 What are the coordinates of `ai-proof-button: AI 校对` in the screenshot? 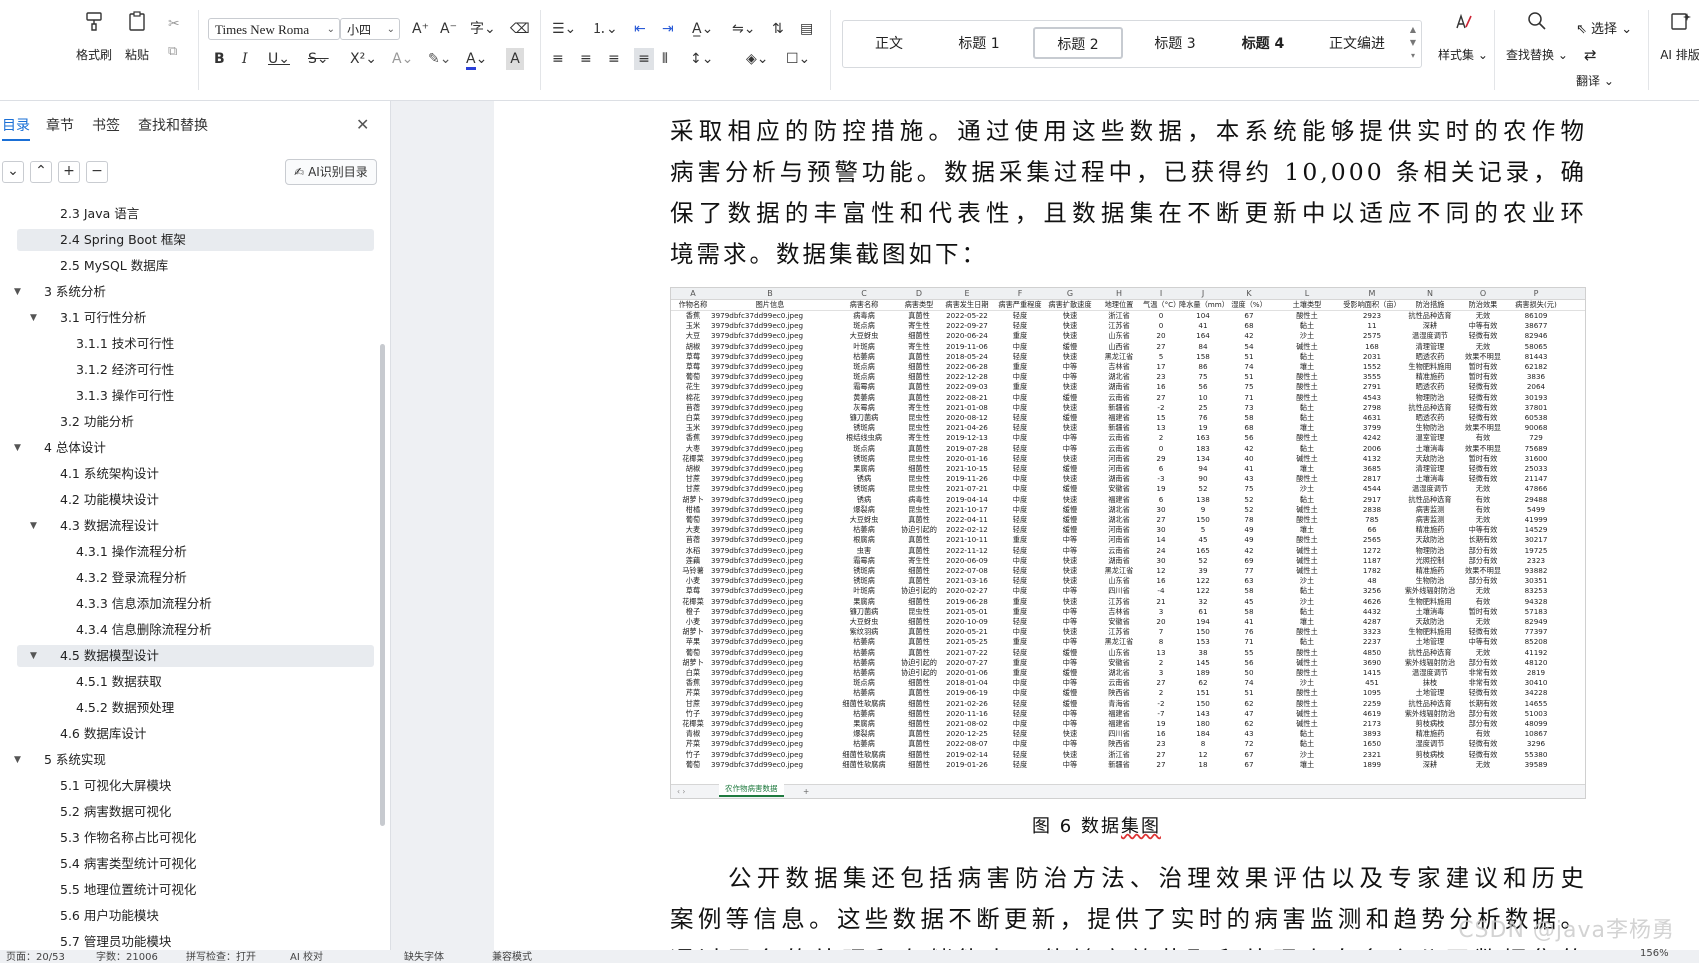 It's located at (306, 955).